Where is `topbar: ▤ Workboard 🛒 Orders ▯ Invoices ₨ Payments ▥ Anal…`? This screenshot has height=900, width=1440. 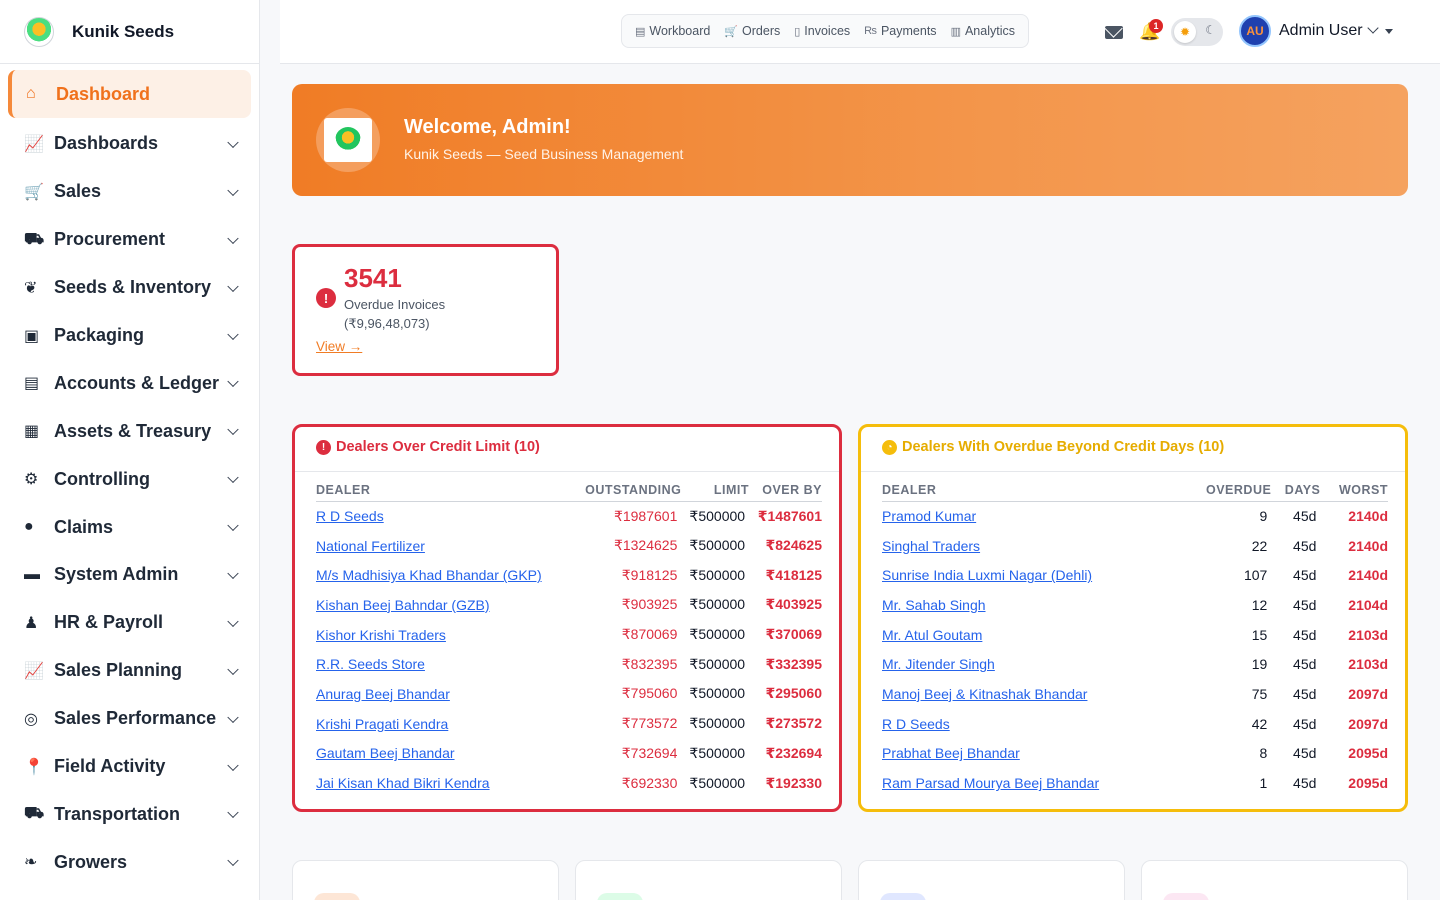
topbar: ▤ Workboard 🛒 Orders ▯ Invoices ₨ Payments ▥ Anal… is located at coordinates (860, 32).